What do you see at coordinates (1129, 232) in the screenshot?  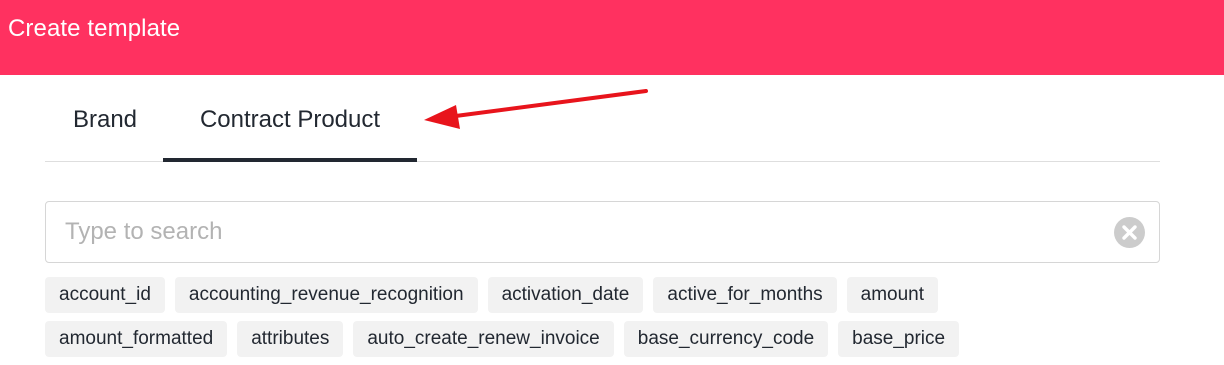 I see `clear-circle-icon` at bounding box center [1129, 232].